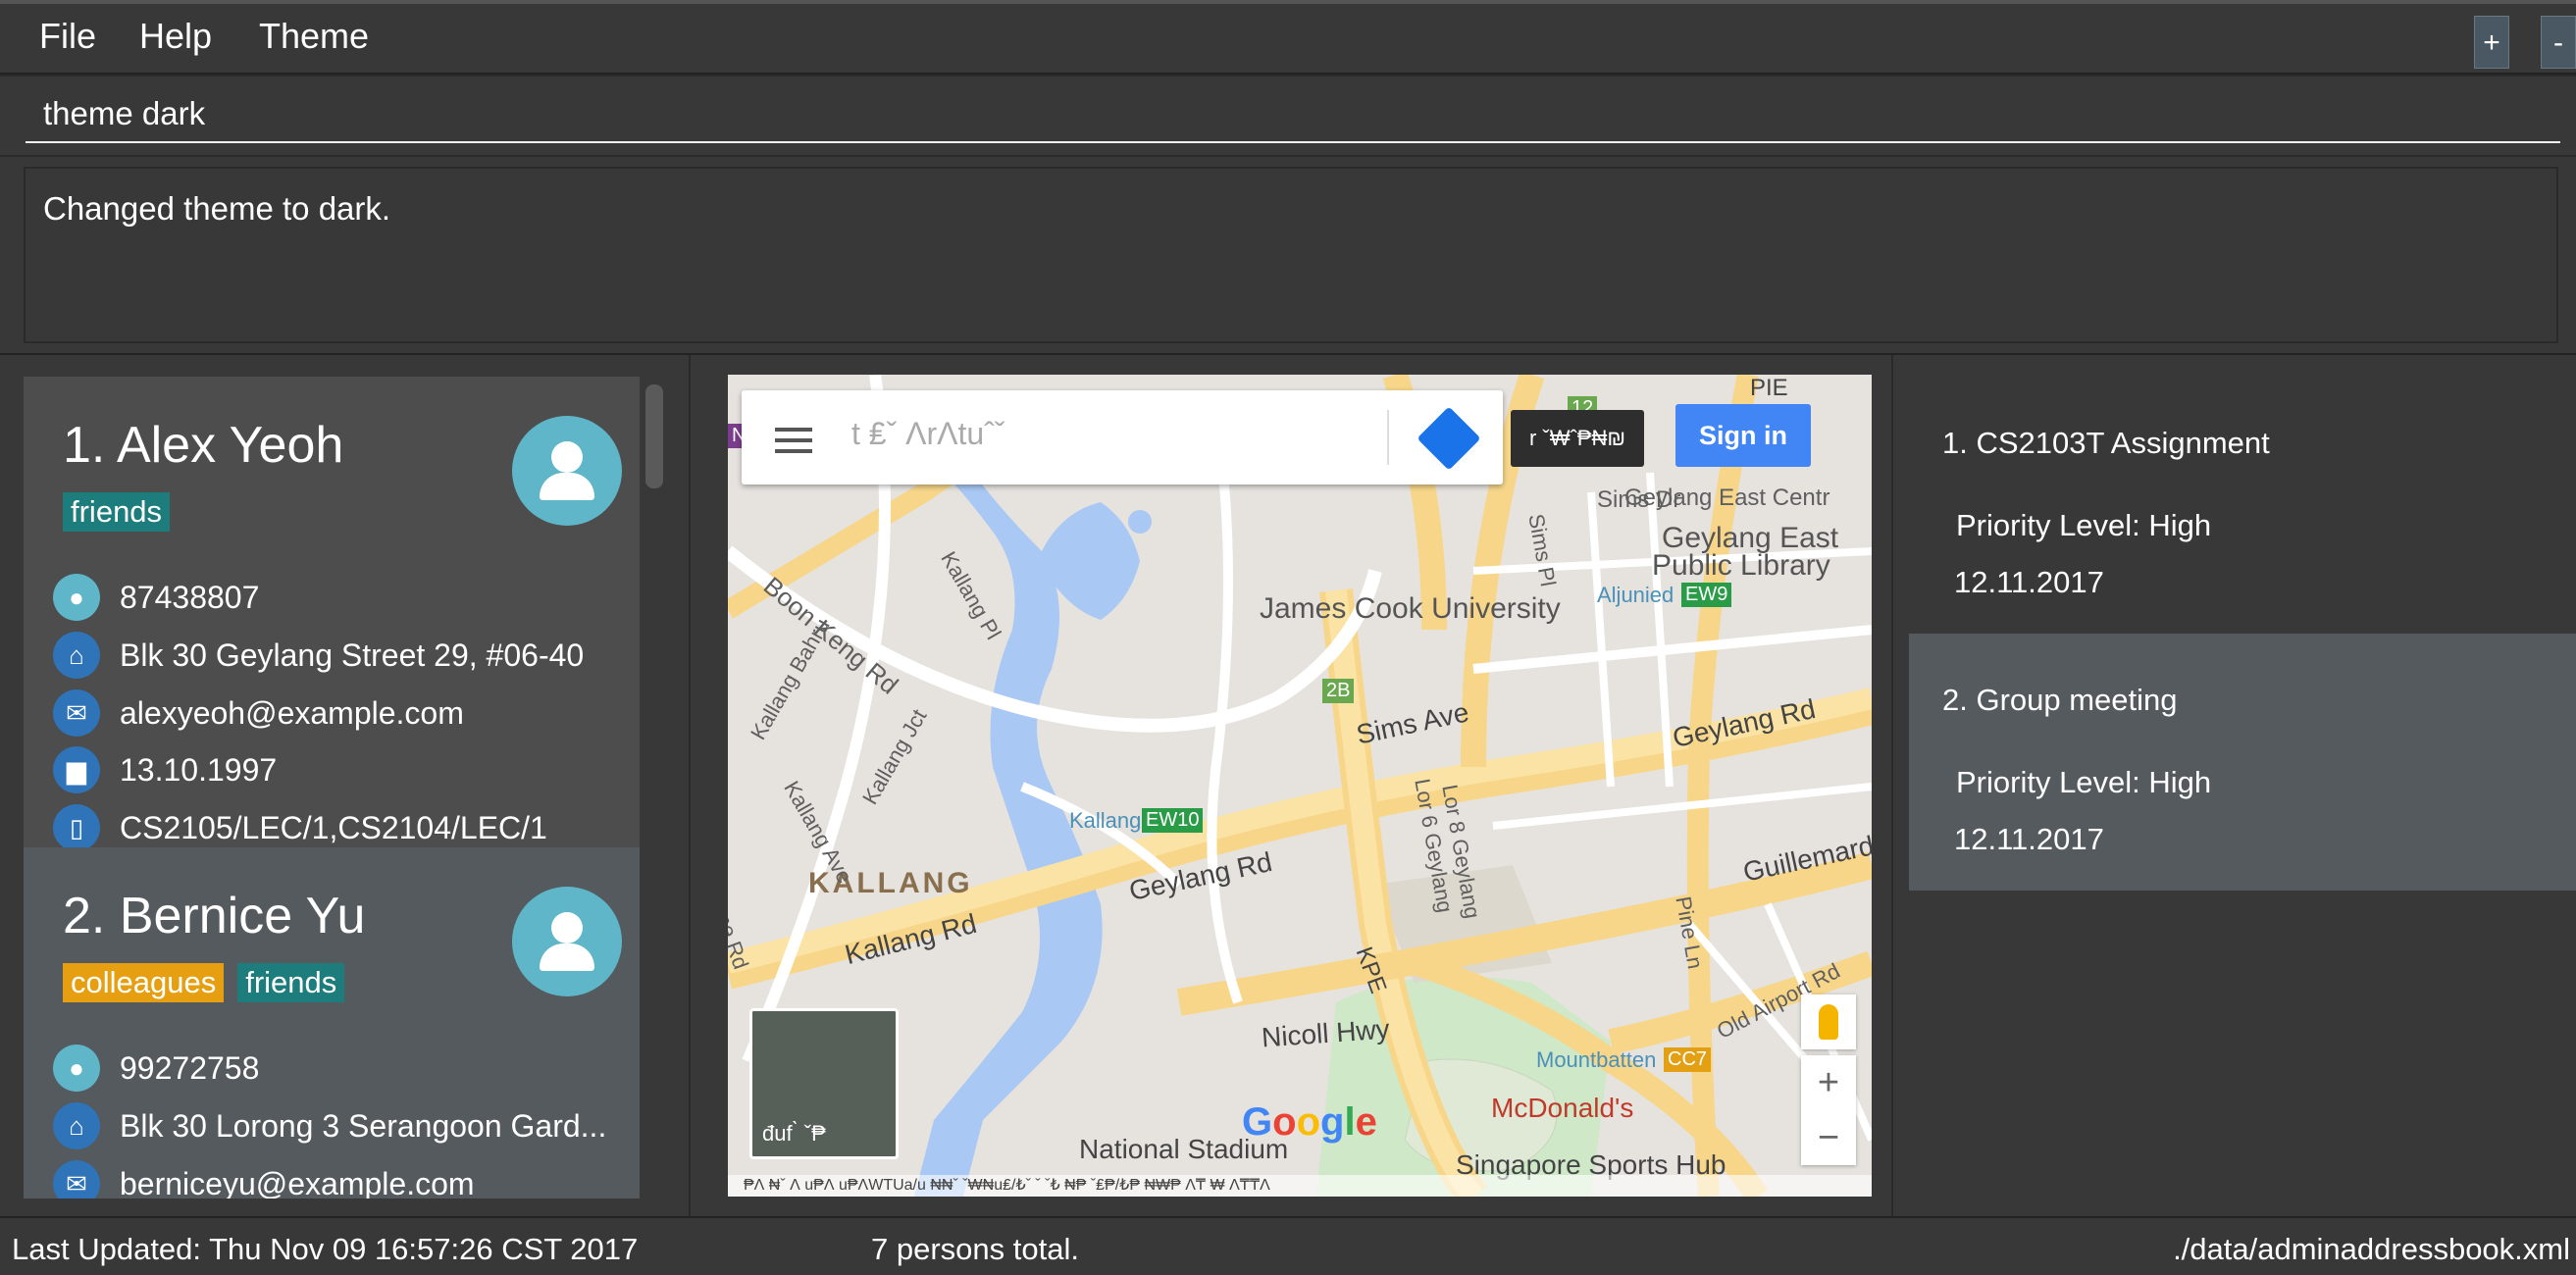  What do you see at coordinates (190, 1067) in the screenshot?
I see `phone-value: 99272758` at bounding box center [190, 1067].